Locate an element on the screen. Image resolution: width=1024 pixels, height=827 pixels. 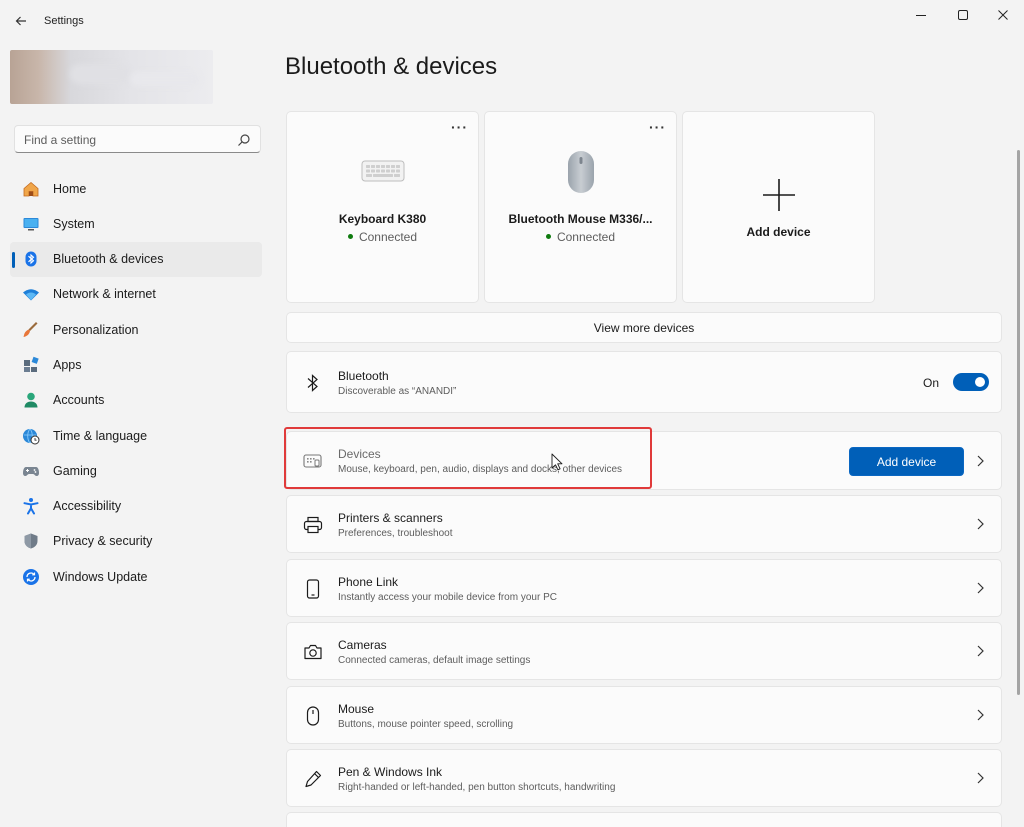
device-card-mouse: ··· Bluetooth Mouse M336/... Connected is located at coordinates (580, 207).